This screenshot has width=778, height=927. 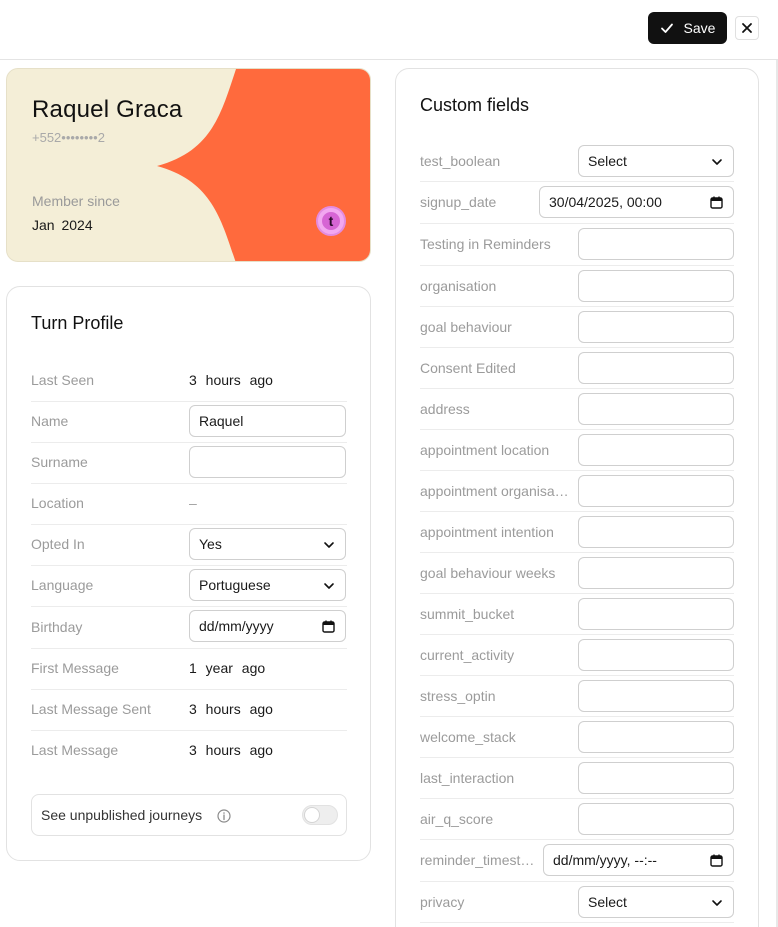 I want to click on opted-in-value: Yes, so click(x=210, y=544).